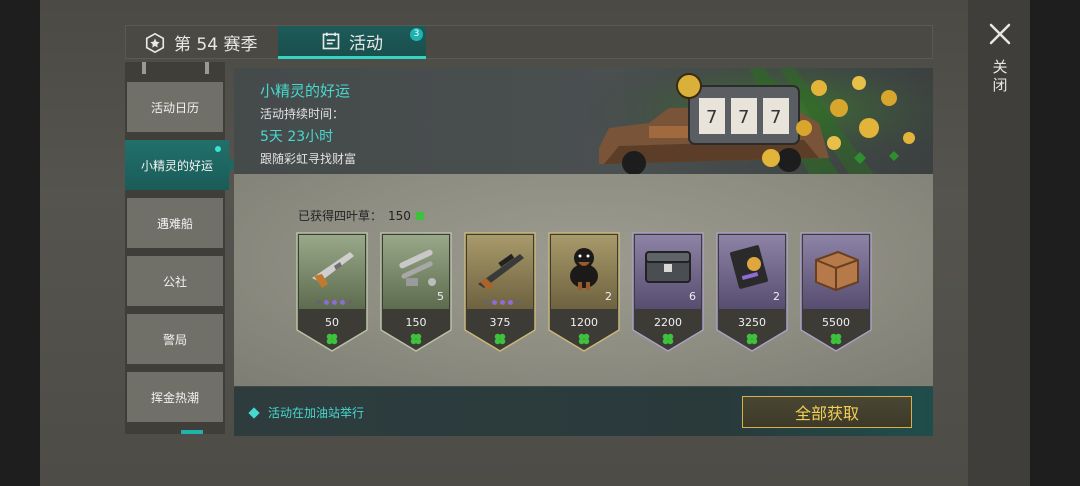 This screenshot has height=486, width=1080. Describe the element at coordinates (668, 292) in the screenshot. I see `reward-card-ammo-chest: 6 2200` at that location.